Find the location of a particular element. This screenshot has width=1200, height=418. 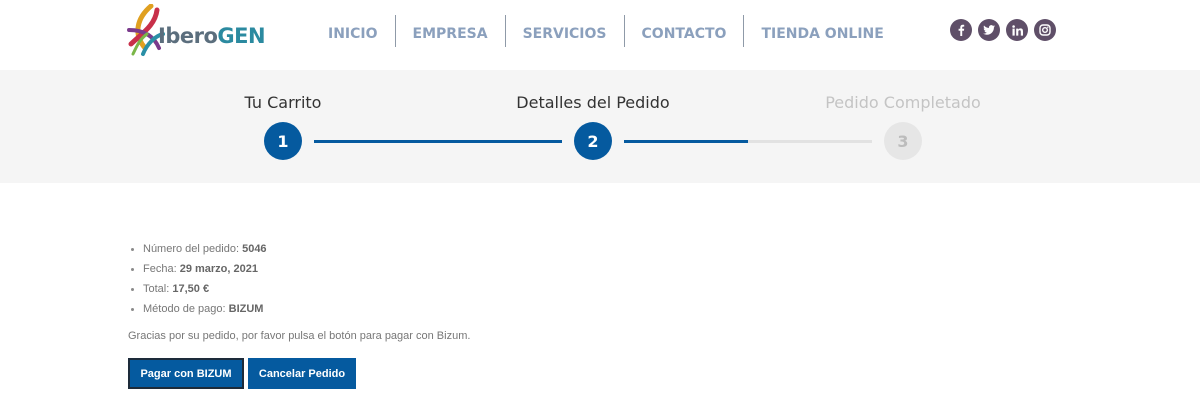

brand-suffix: GEN is located at coordinates (241, 36).